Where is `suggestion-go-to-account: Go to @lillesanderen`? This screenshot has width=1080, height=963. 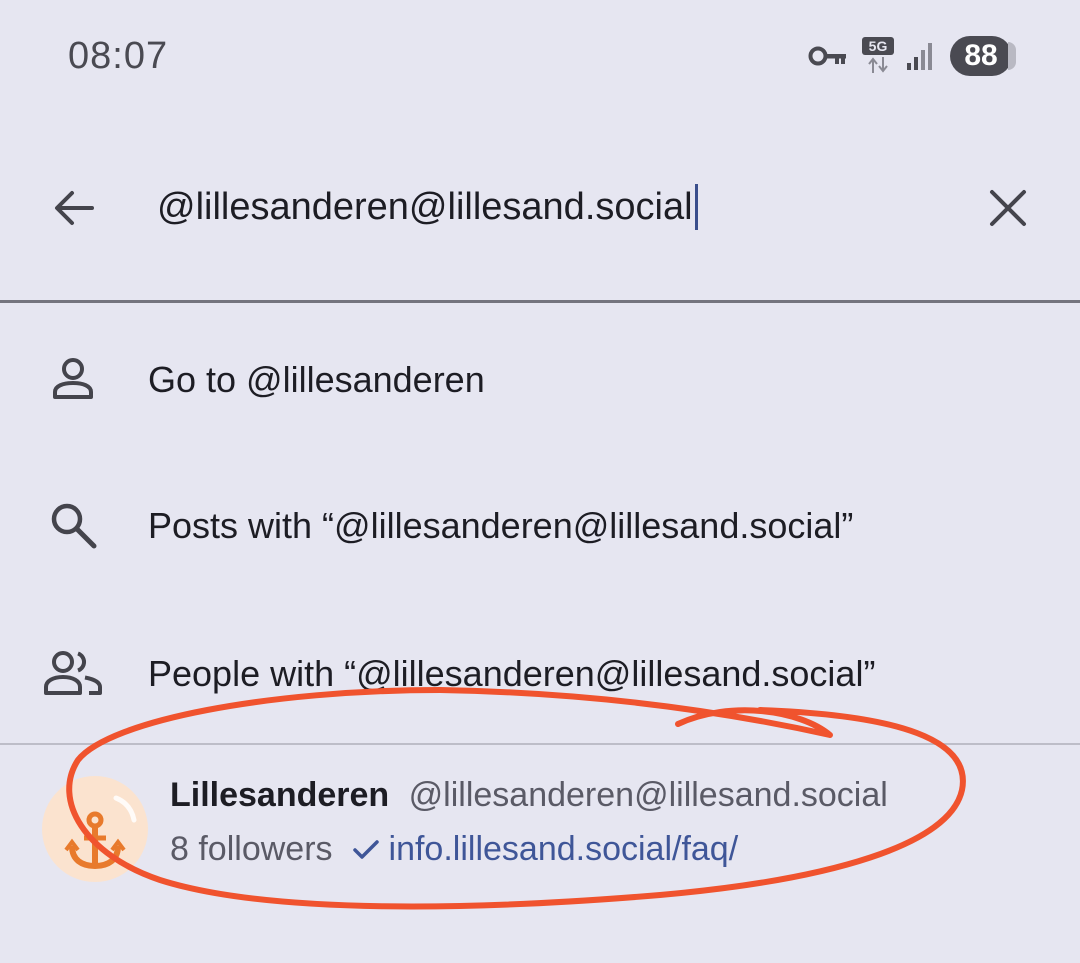 suggestion-go-to-account: Go to @lillesanderen is located at coordinates (540, 380).